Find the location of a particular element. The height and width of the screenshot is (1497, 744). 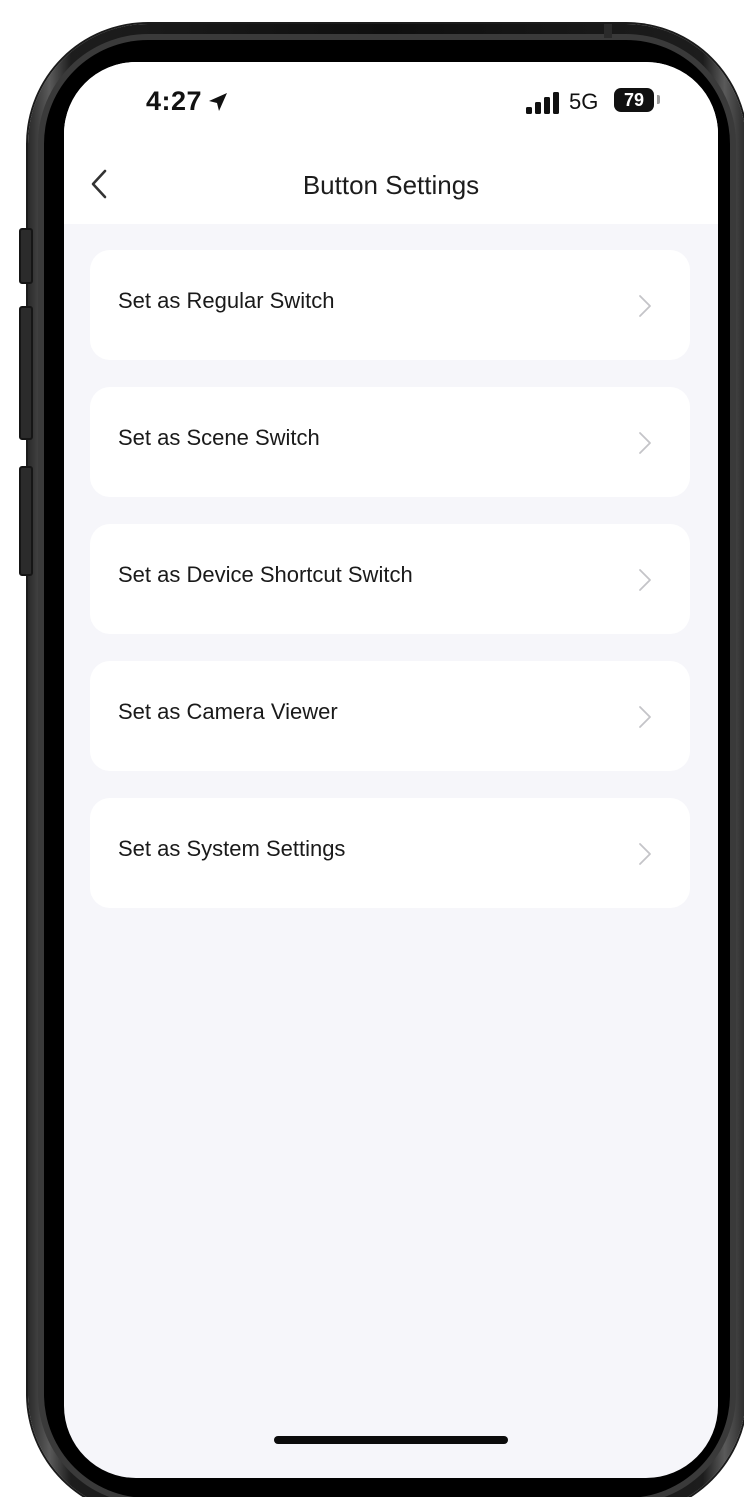

volume-down-button is located at coordinates (26, 521).